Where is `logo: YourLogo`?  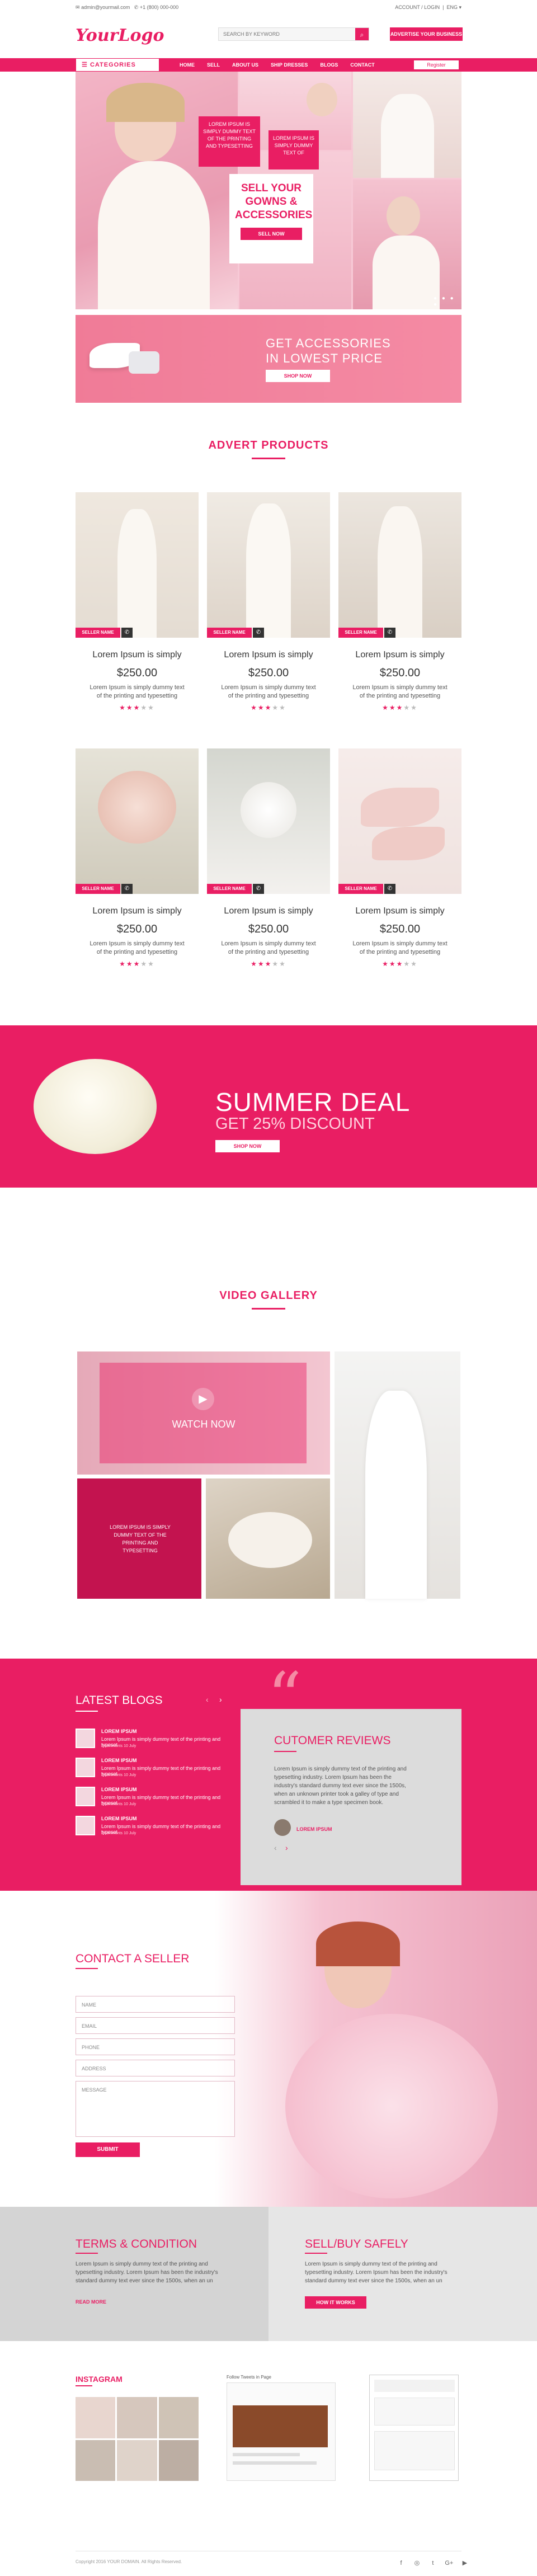
logo: YourLogo is located at coordinates (120, 35).